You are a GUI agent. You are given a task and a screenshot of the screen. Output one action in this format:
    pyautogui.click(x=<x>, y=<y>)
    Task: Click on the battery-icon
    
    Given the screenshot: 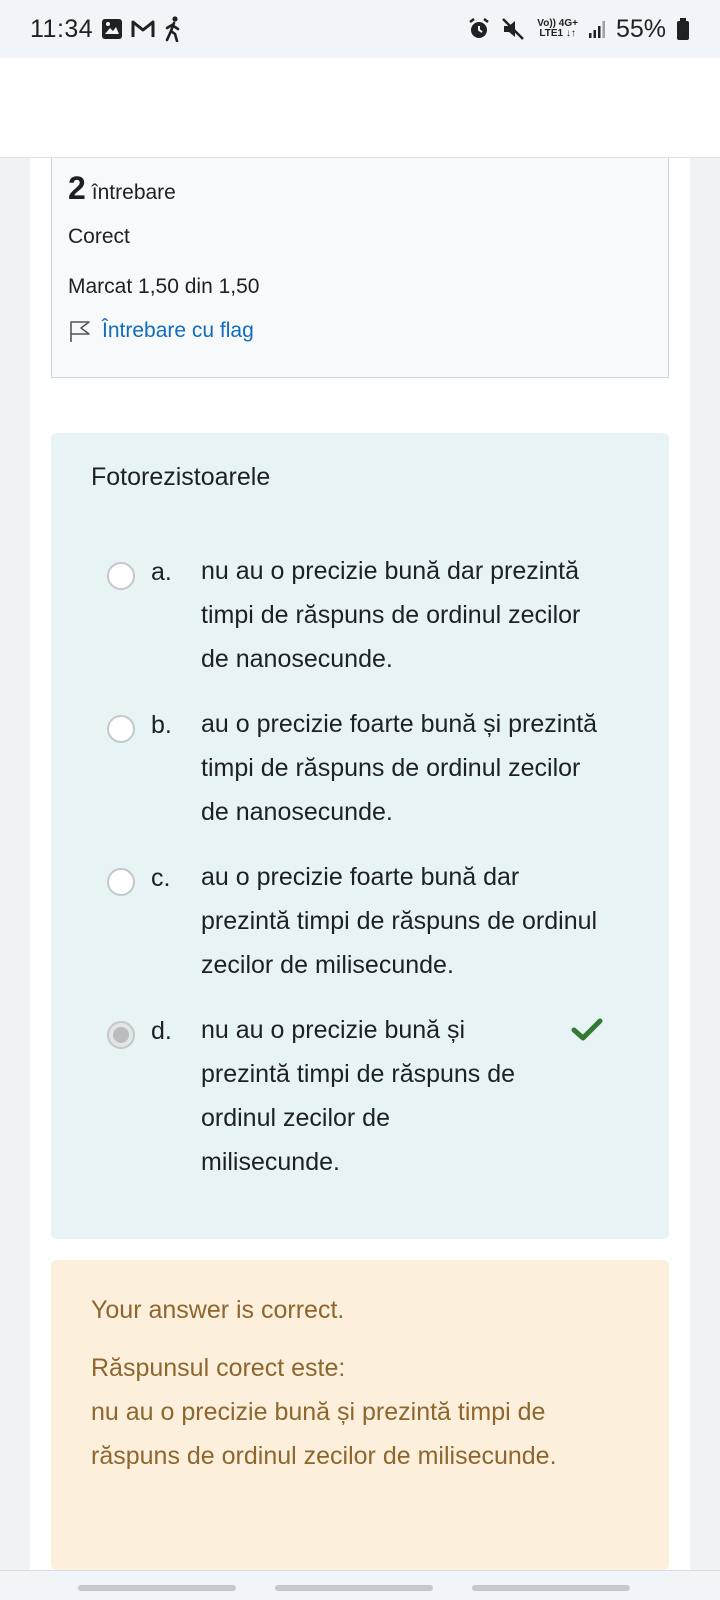 What is the action you would take?
    pyautogui.click(x=683, y=29)
    